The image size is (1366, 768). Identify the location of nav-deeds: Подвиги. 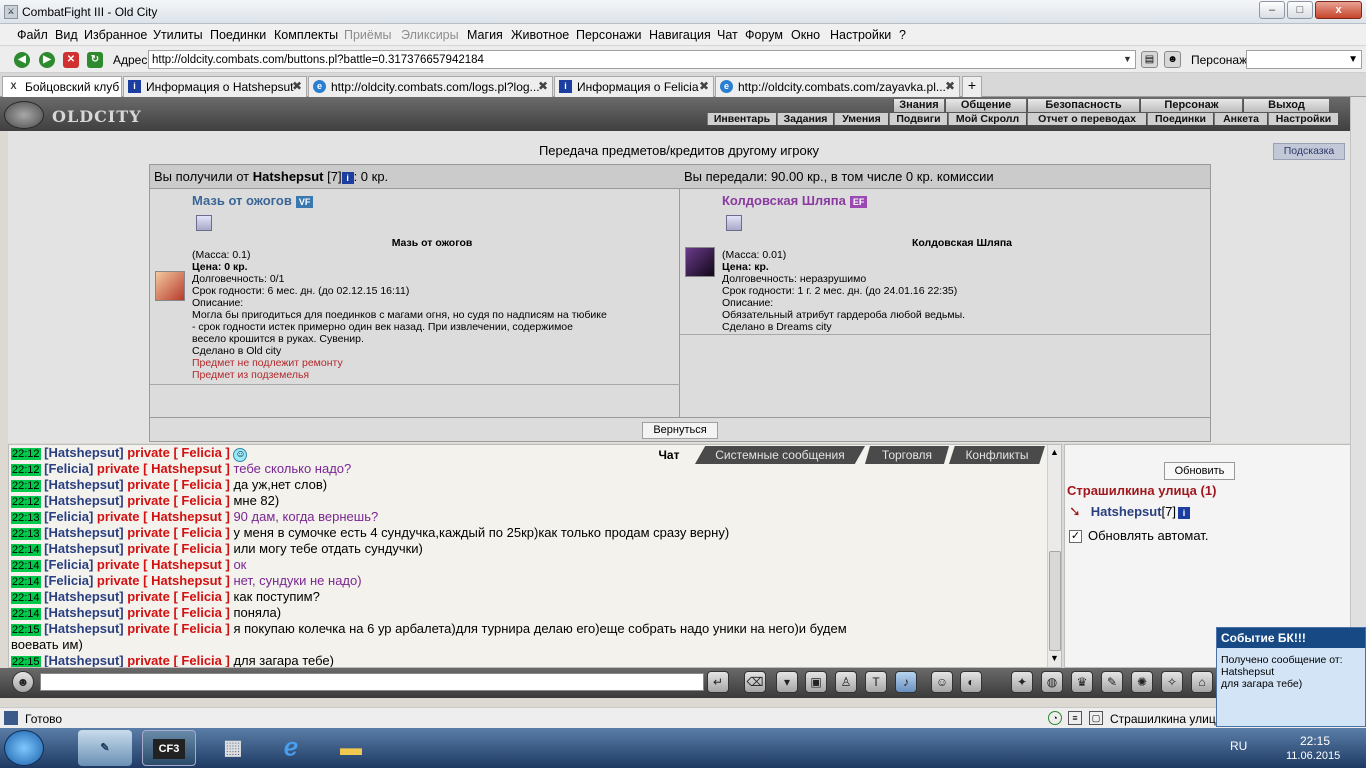
(918, 119).